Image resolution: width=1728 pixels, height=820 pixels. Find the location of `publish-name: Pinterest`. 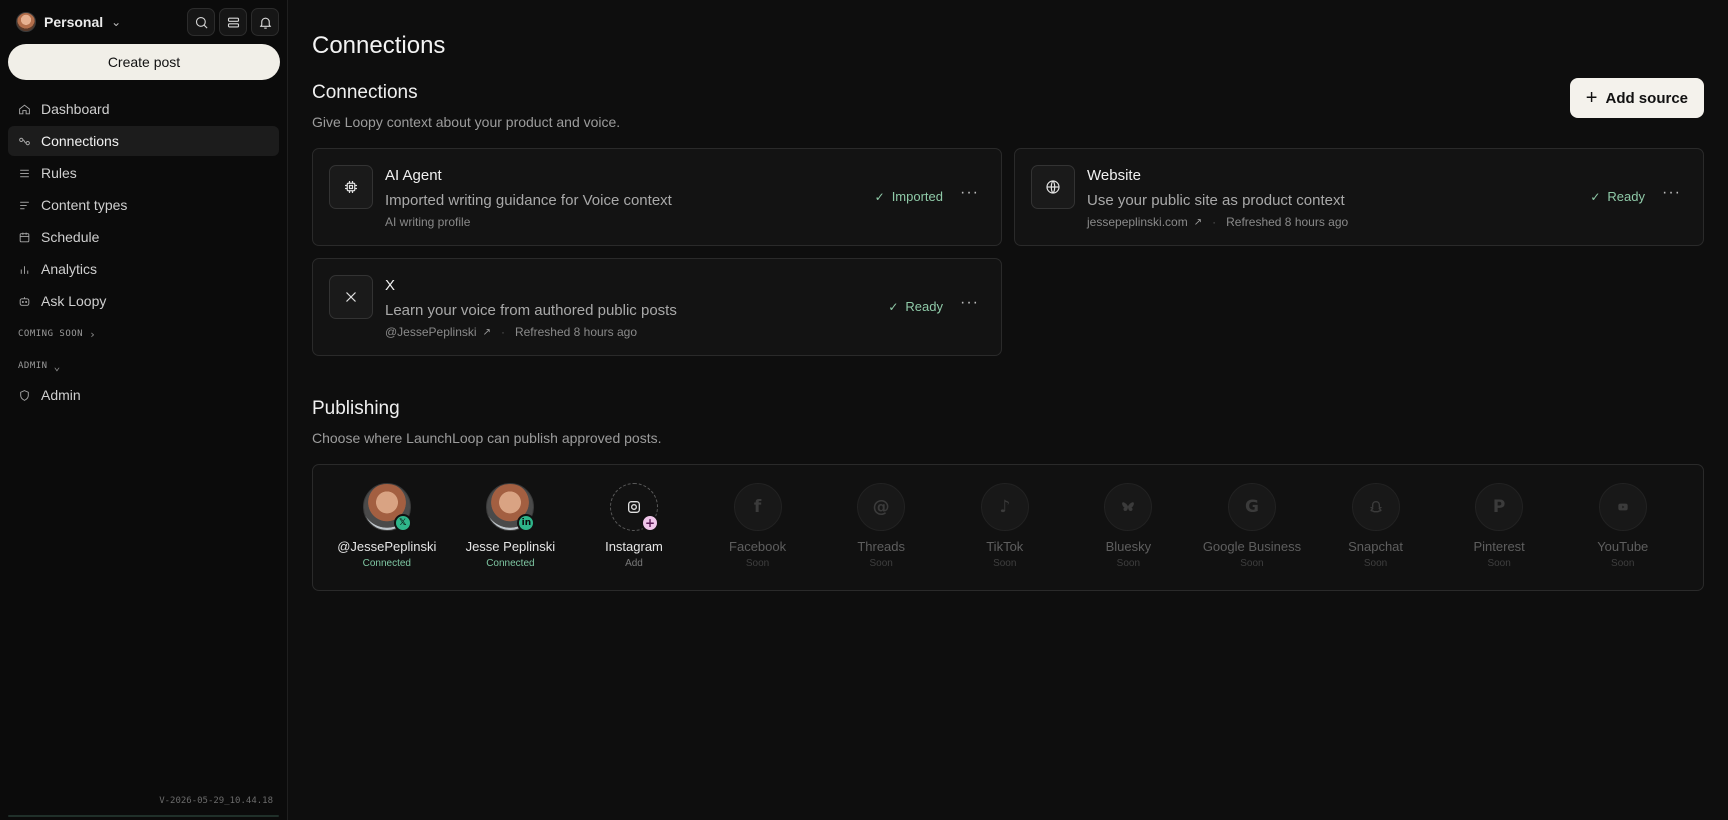

publish-name: Pinterest is located at coordinates (1499, 546).